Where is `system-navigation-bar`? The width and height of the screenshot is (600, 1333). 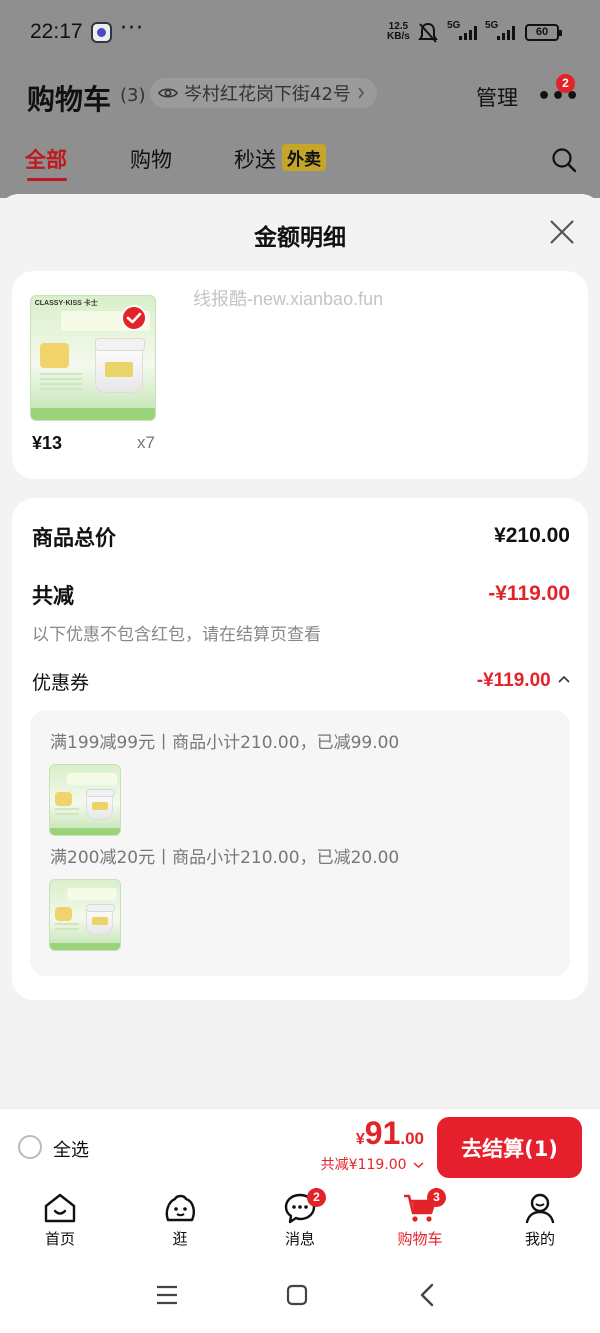
system-navigation-bar is located at coordinates (300, 1296).